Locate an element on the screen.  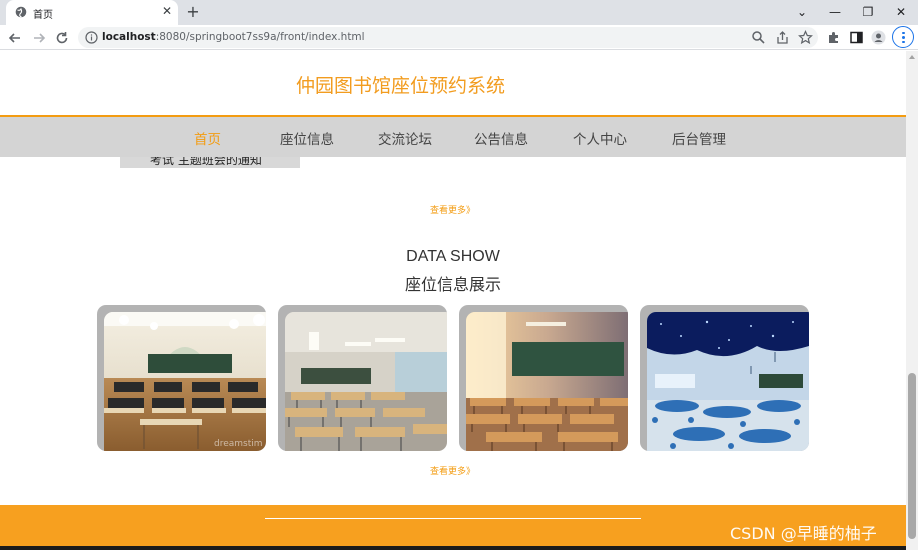
classroom-1-image: dreamstim is located at coordinates (185, 381).